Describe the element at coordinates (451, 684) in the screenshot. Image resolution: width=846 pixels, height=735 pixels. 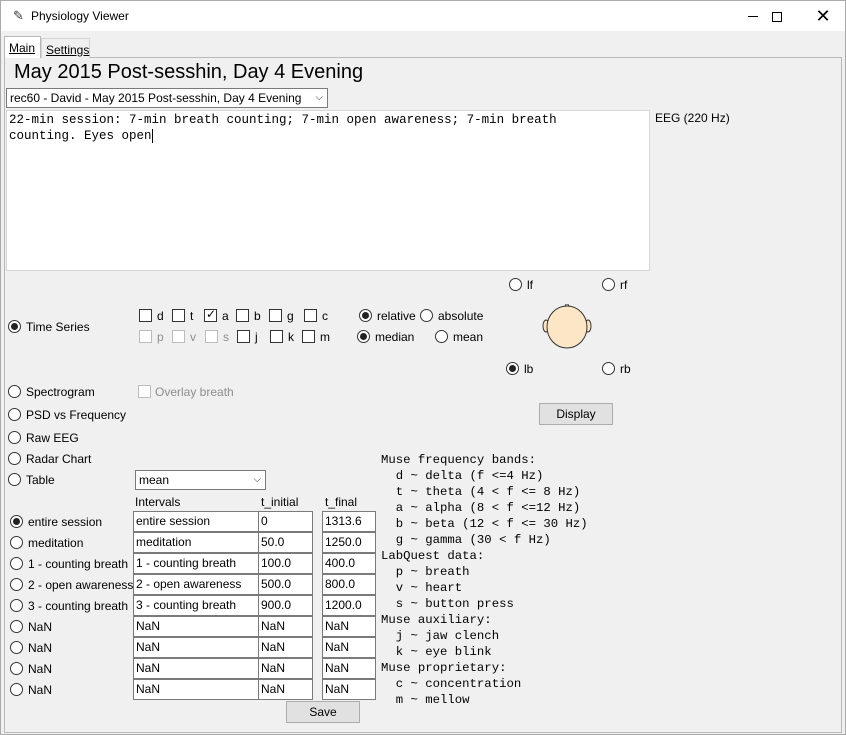
I see `legend-line: c ~ concentration` at that location.